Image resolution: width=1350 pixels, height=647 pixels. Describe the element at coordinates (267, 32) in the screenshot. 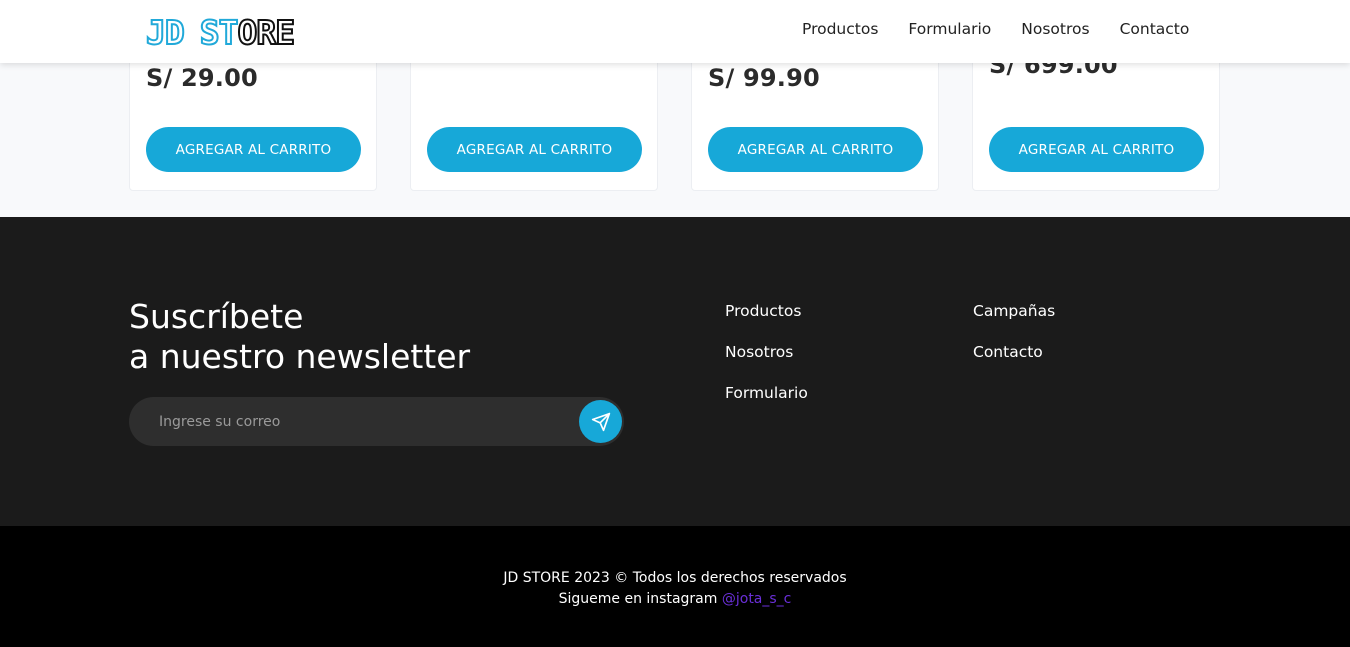

I see `logo-part-ore: ORE` at that location.